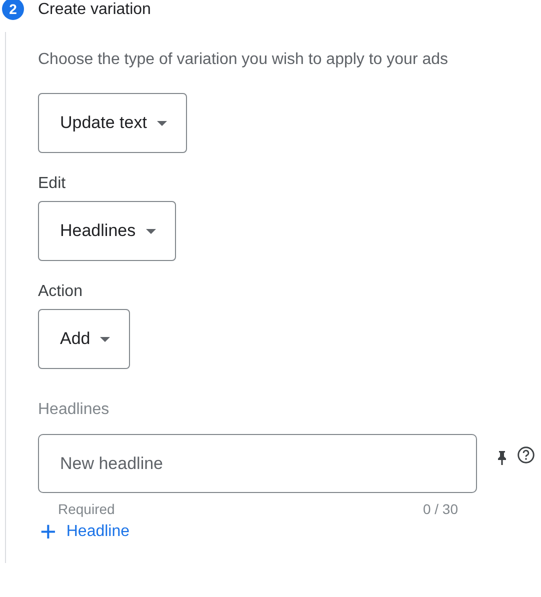  What do you see at coordinates (440, 509) in the screenshot?
I see `character-counter: 0 / 30` at bounding box center [440, 509].